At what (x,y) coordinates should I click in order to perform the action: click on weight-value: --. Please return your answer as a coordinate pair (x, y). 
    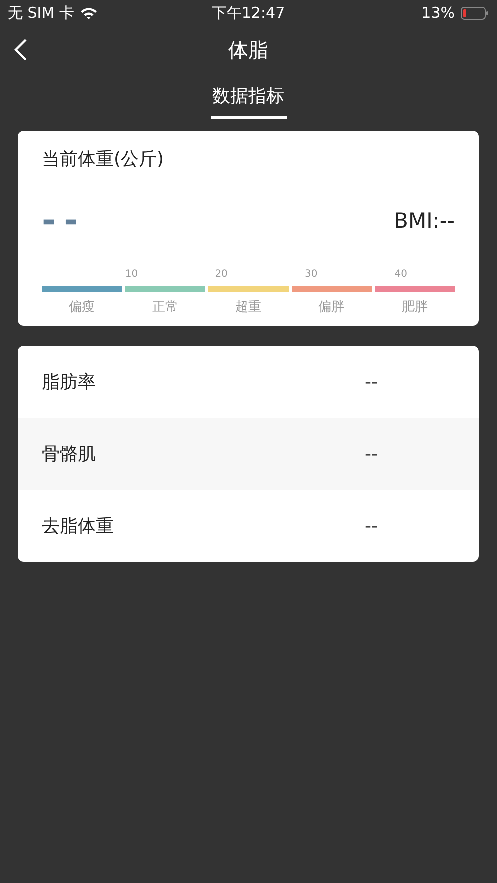
    Looking at the image, I should click on (64, 221).